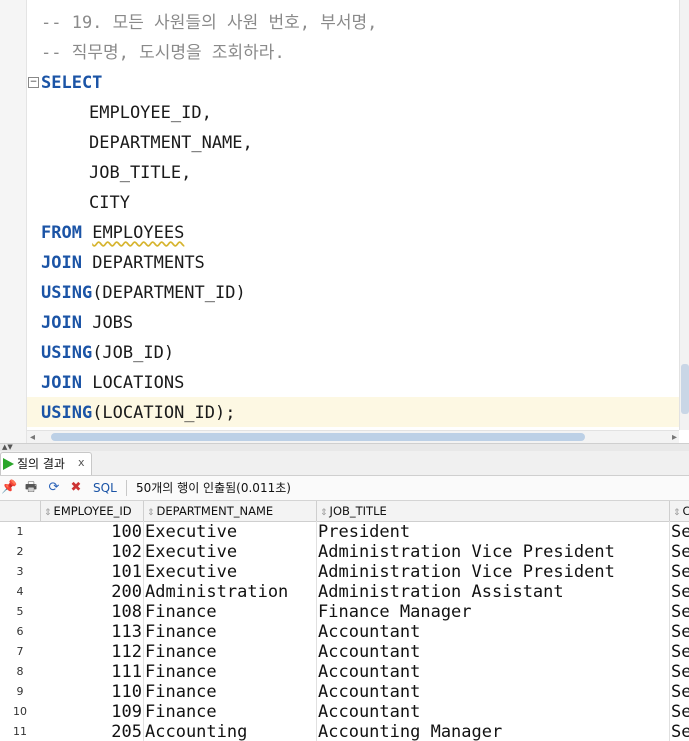  What do you see at coordinates (91, 692) in the screenshot?
I see `cell-employee-id: 110` at bounding box center [91, 692].